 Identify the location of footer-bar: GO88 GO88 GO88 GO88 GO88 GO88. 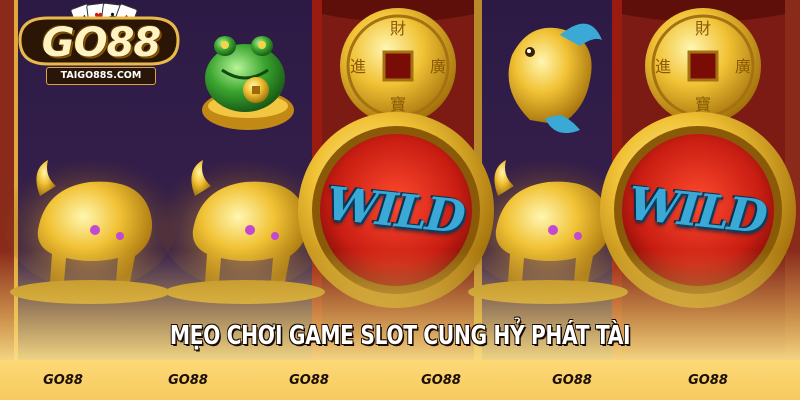
(400, 380).